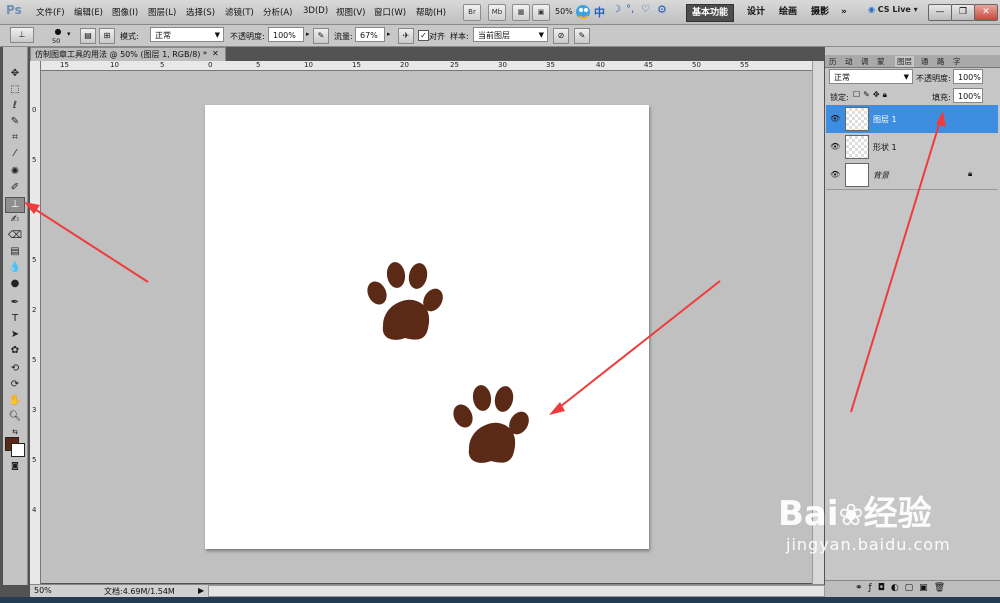 This screenshot has height=603, width=1000. What do you see at coordinates (510, 34) in the screenshot?
I see `sample-select: 当前图层 ▼` at bounding box center [510, 34].